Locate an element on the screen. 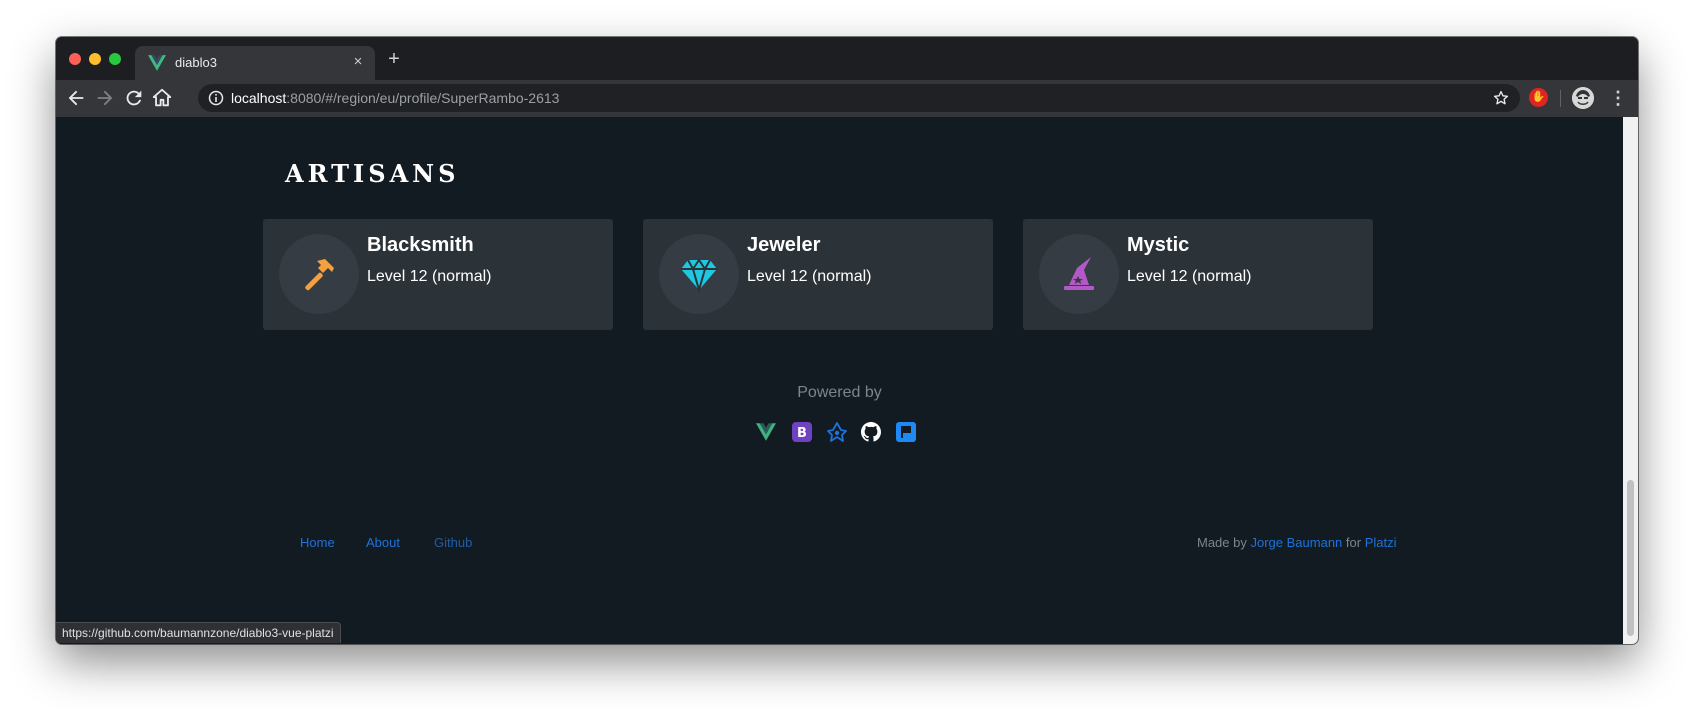 This screenshot has width=1693, height=717. vertical-scrollbar is located at coordinates (1630, 380).